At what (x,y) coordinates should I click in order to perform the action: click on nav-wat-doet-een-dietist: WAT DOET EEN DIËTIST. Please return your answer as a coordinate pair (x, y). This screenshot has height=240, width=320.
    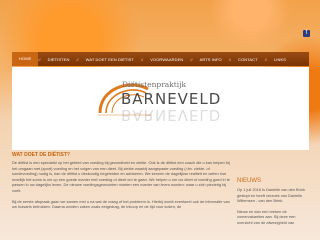
    Looking at the image, I should click on (110, 59).